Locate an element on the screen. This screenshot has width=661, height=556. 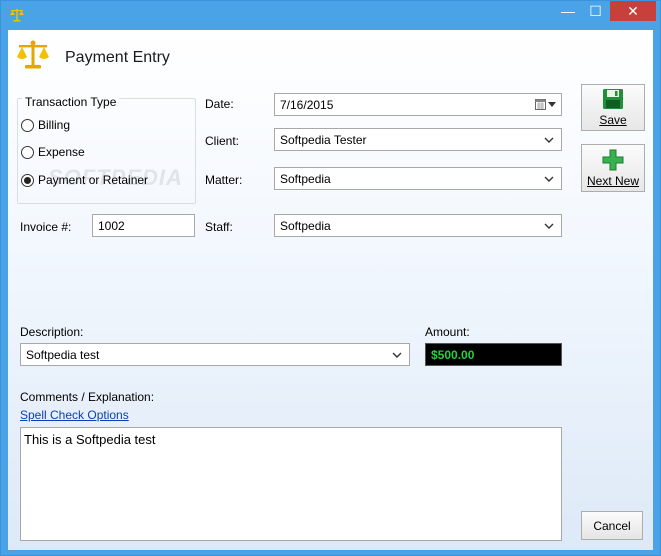
matter-select: Softpedia is located at coordinates (418, 178).